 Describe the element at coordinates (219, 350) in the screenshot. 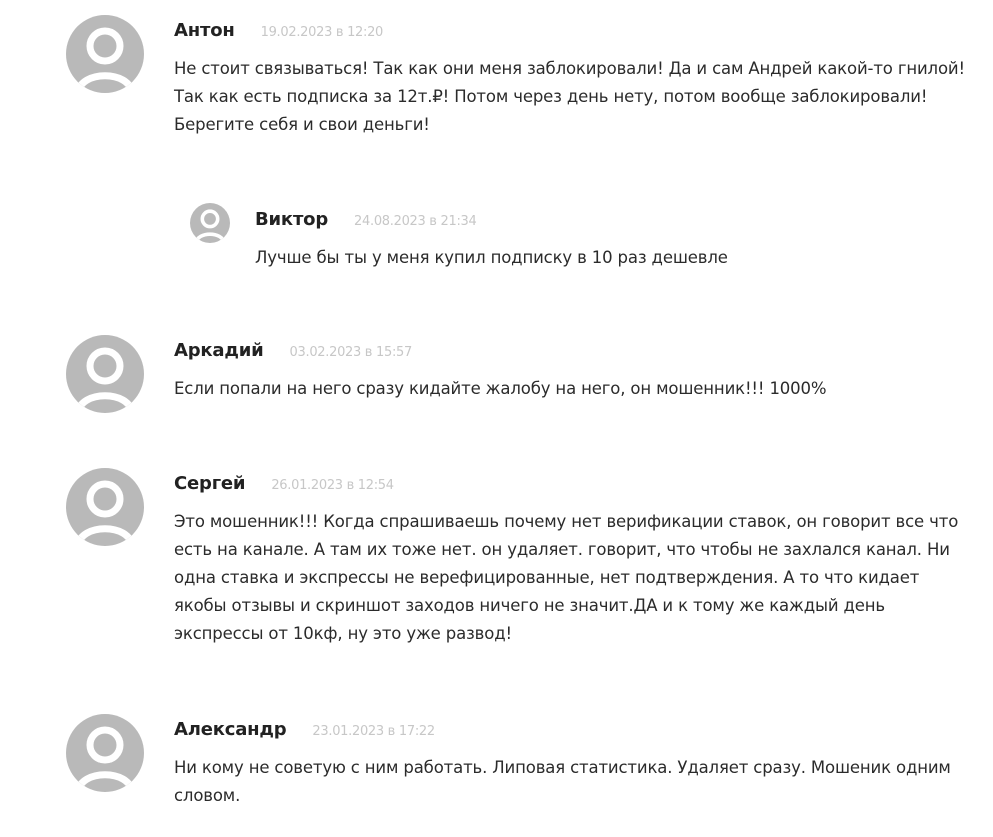

I see `comment-author: Аркадий` at that location.